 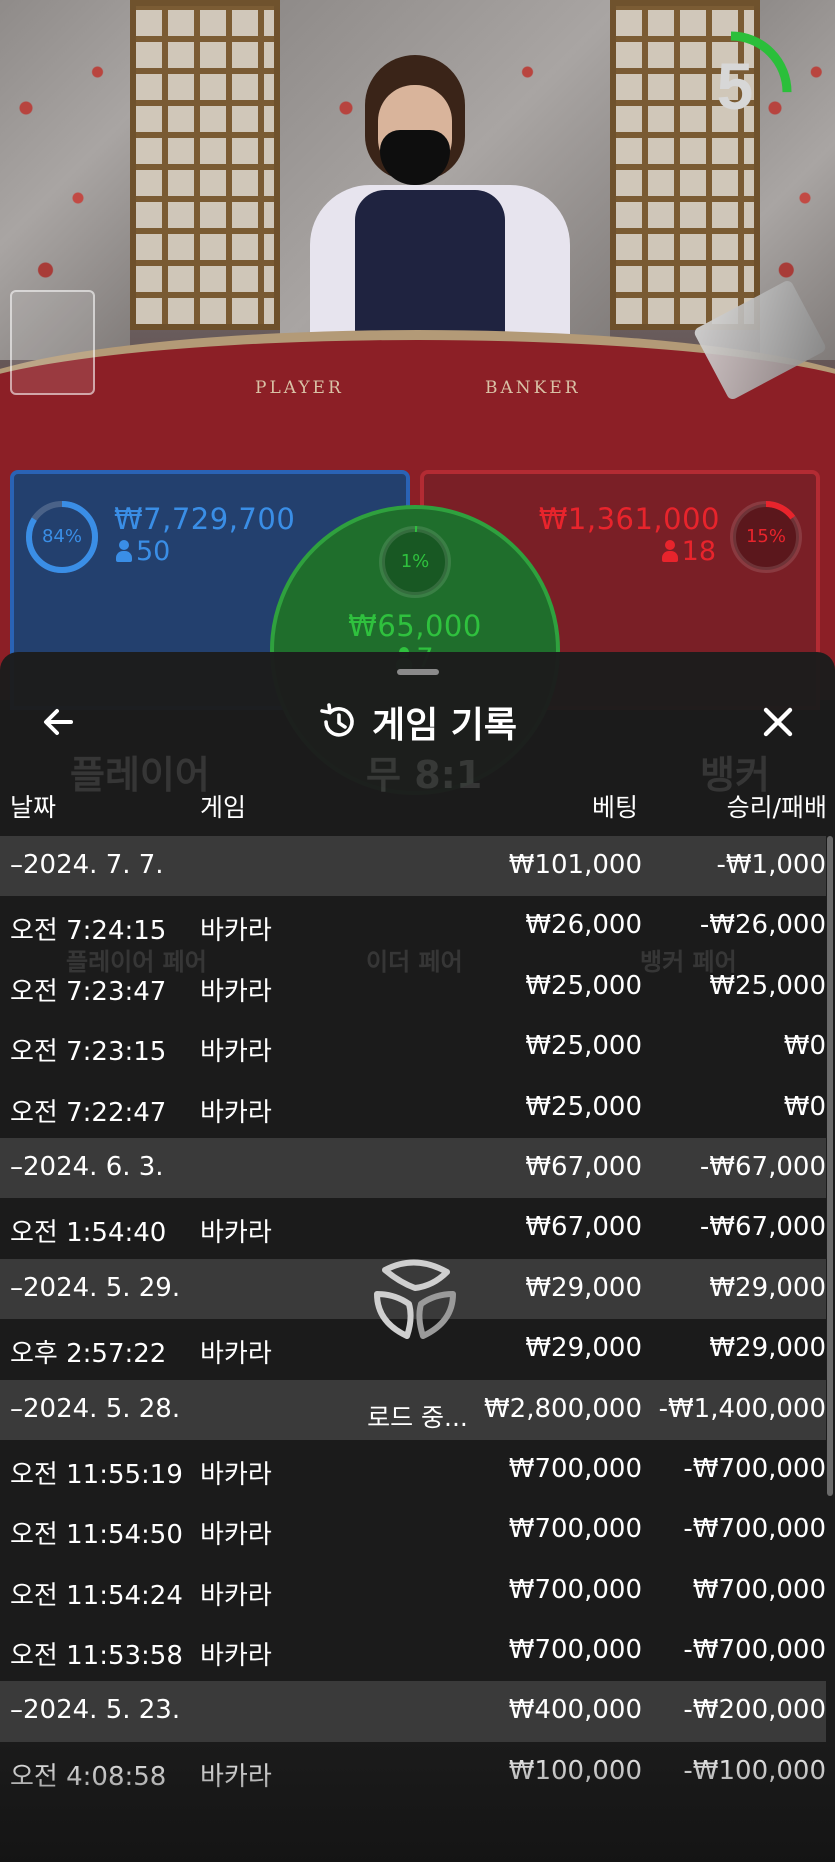 I want to click on round-result: ₩25,000, so click(x=767, y=985).